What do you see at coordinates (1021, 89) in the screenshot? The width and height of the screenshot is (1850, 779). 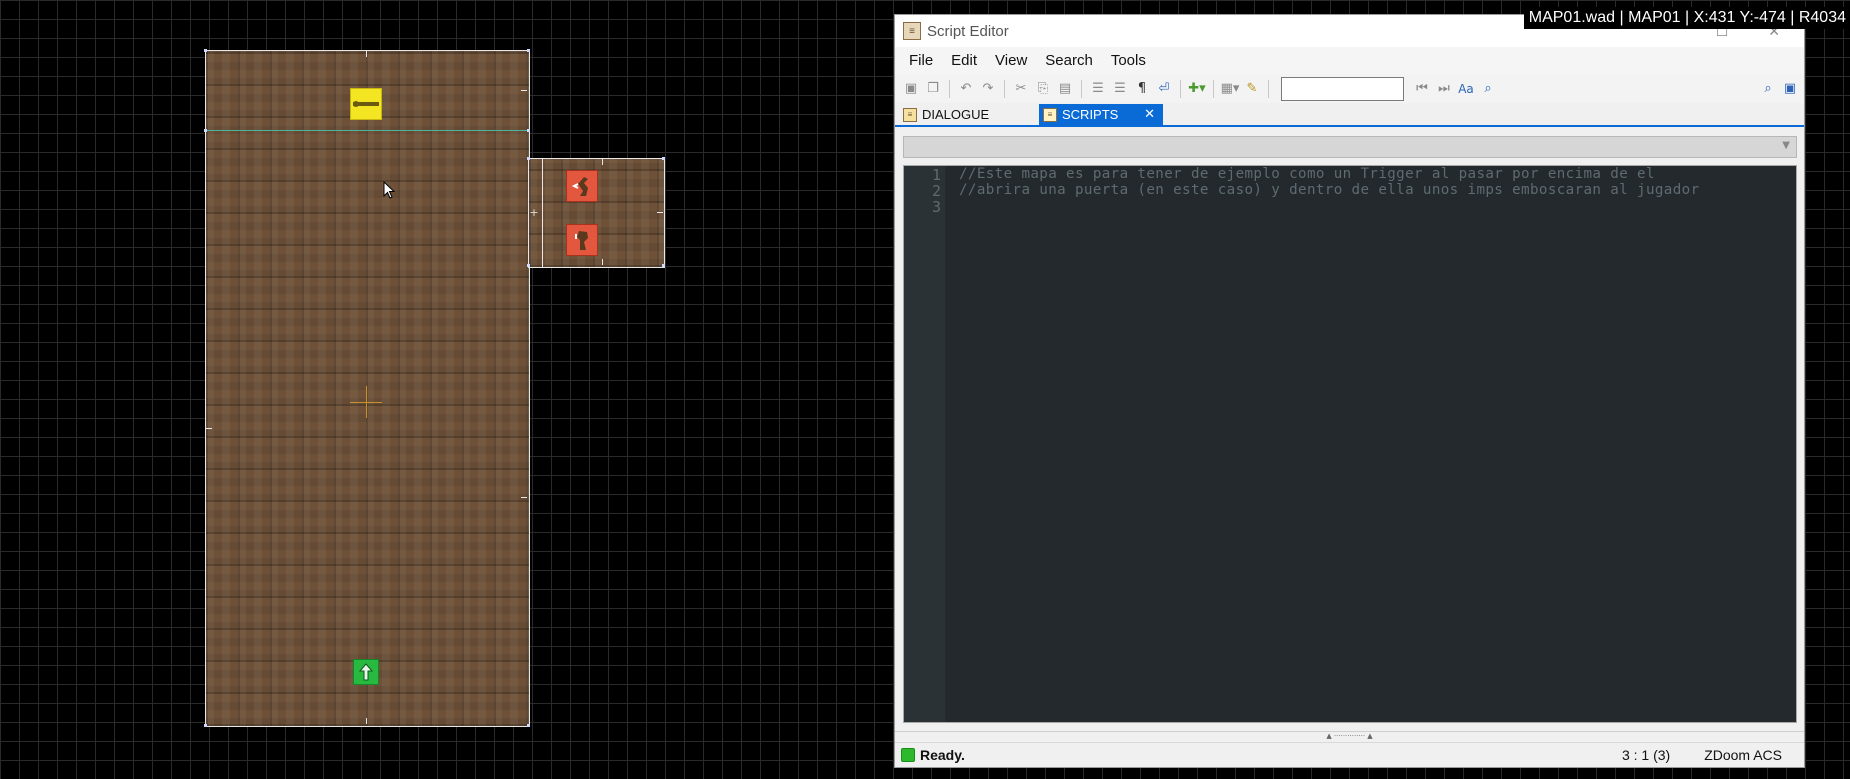 I see `cut-icon: ✂` at bounding box center [1021, 89].